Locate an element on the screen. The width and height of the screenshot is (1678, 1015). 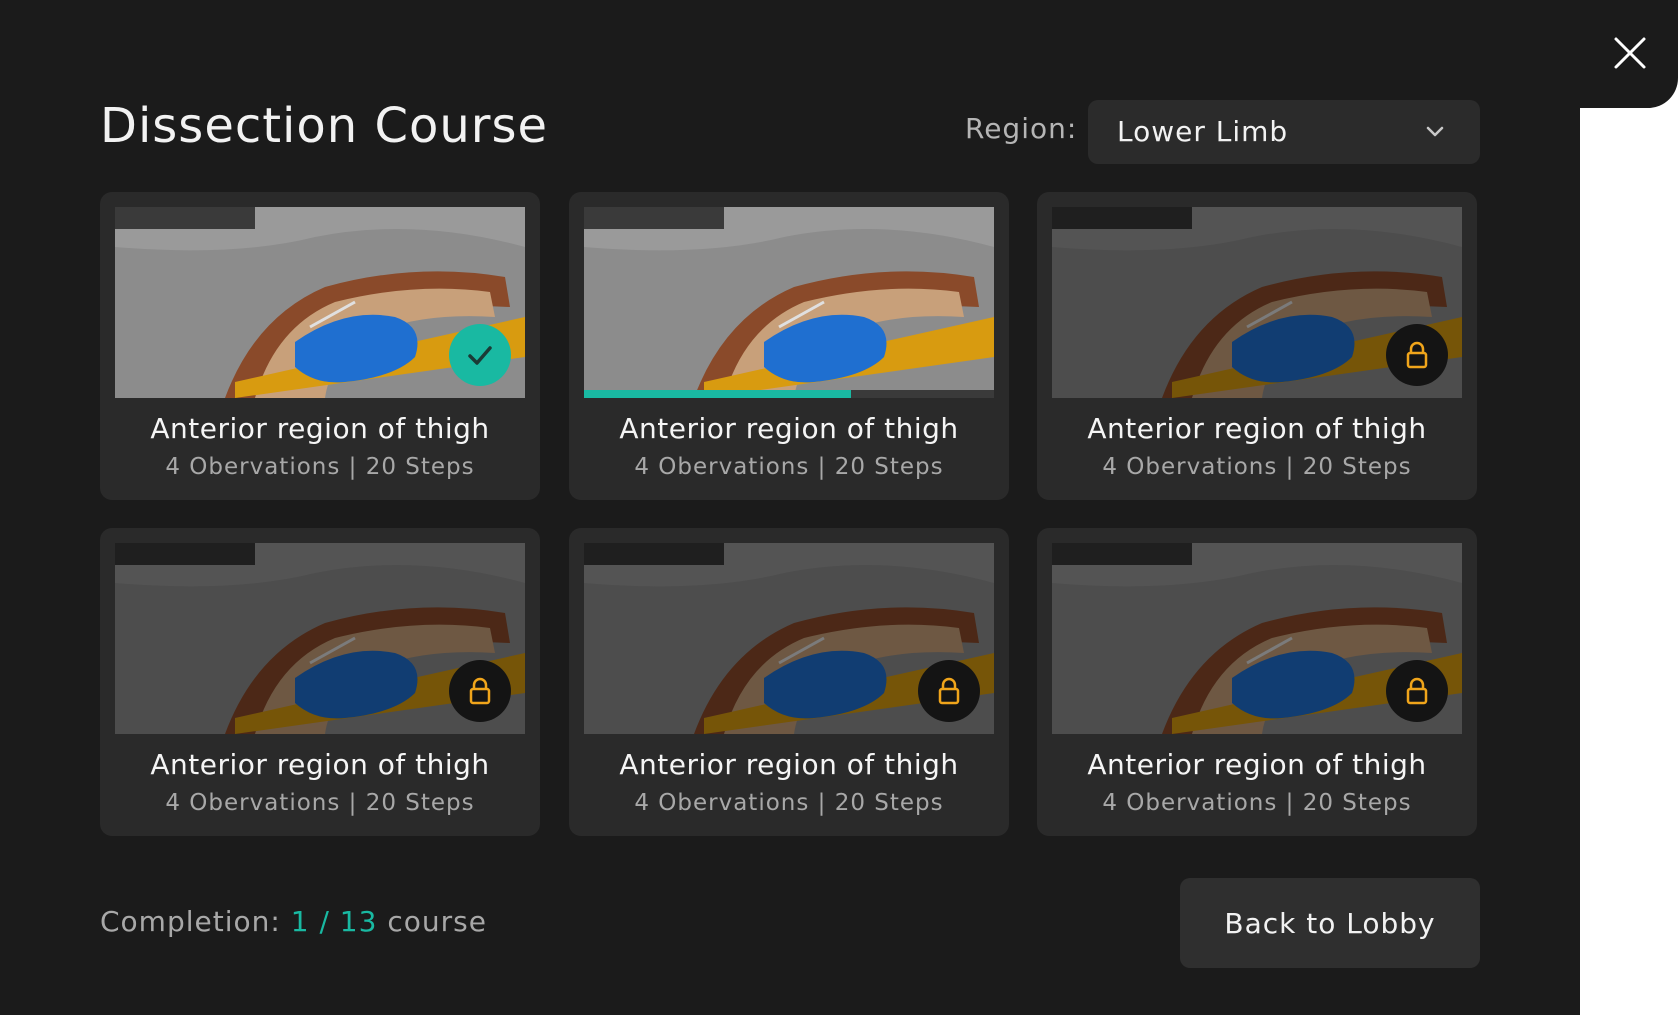
progress-bar is located at coordinates (717, 394).